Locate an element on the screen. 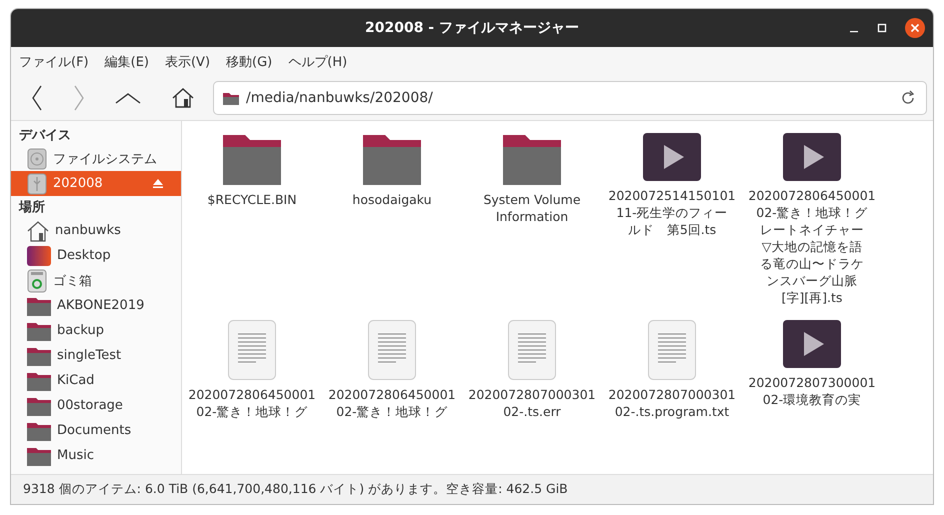 The image size is (944, 515). file-name: 2020072807000301 02-.ts.err is located at coordinates (532, 403).